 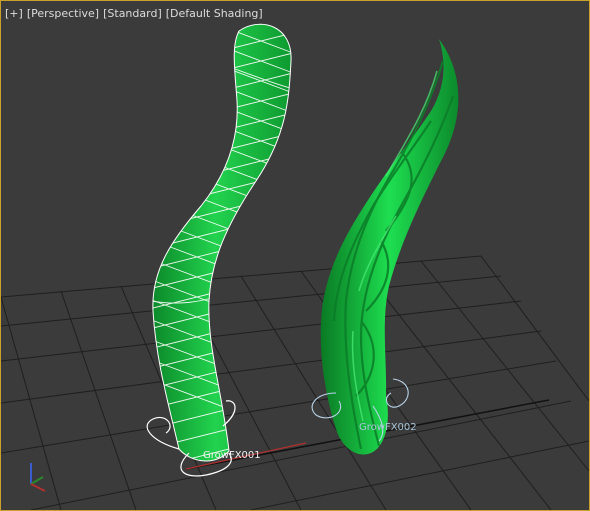 What do you see at coordinates (214, 14) in the screenshot?
I see `viewport-shading-menu: [Default Shading]` at bounding box center [214, 14].